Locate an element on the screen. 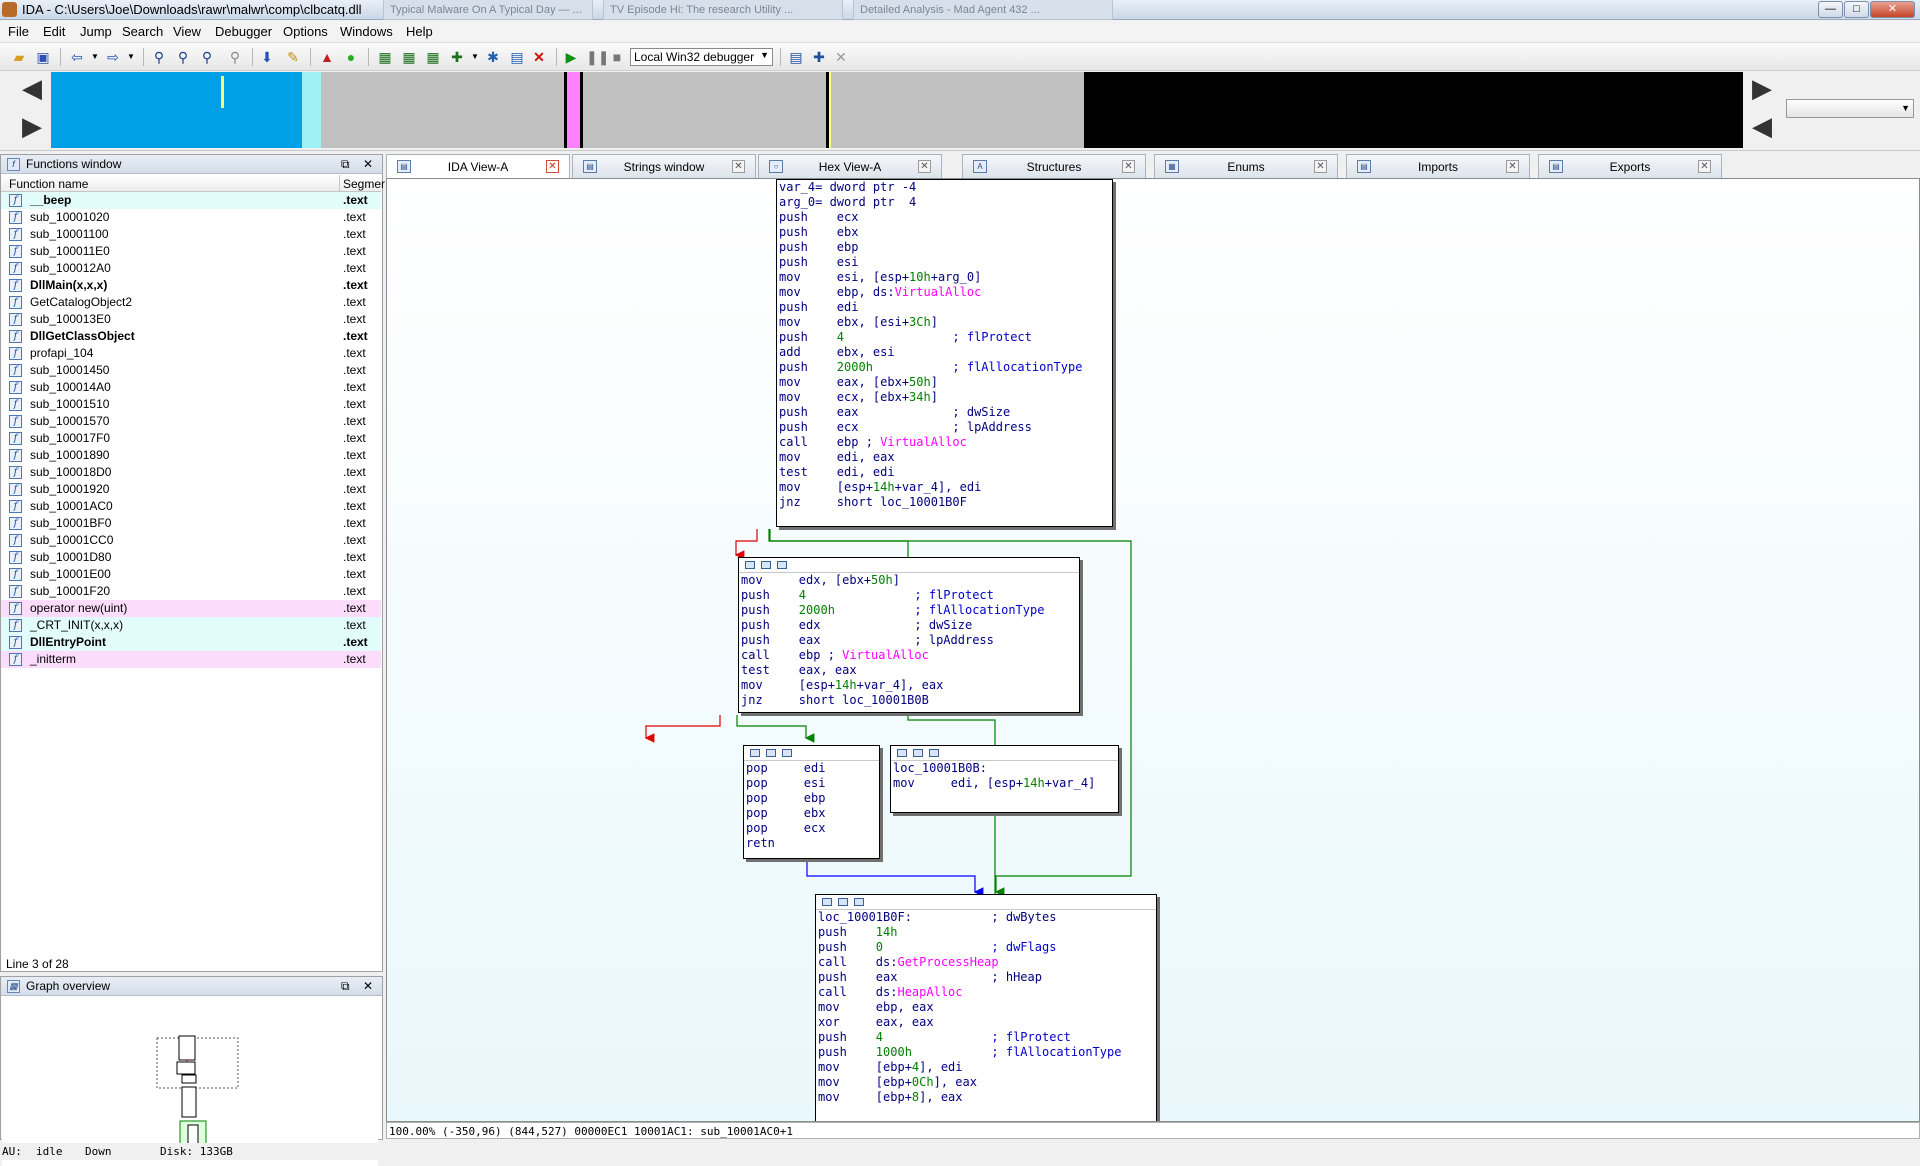 This screenshot has height=1166, width=1920. asm-line: push 0 ; dwFlags is located at coordinates (986, 947).